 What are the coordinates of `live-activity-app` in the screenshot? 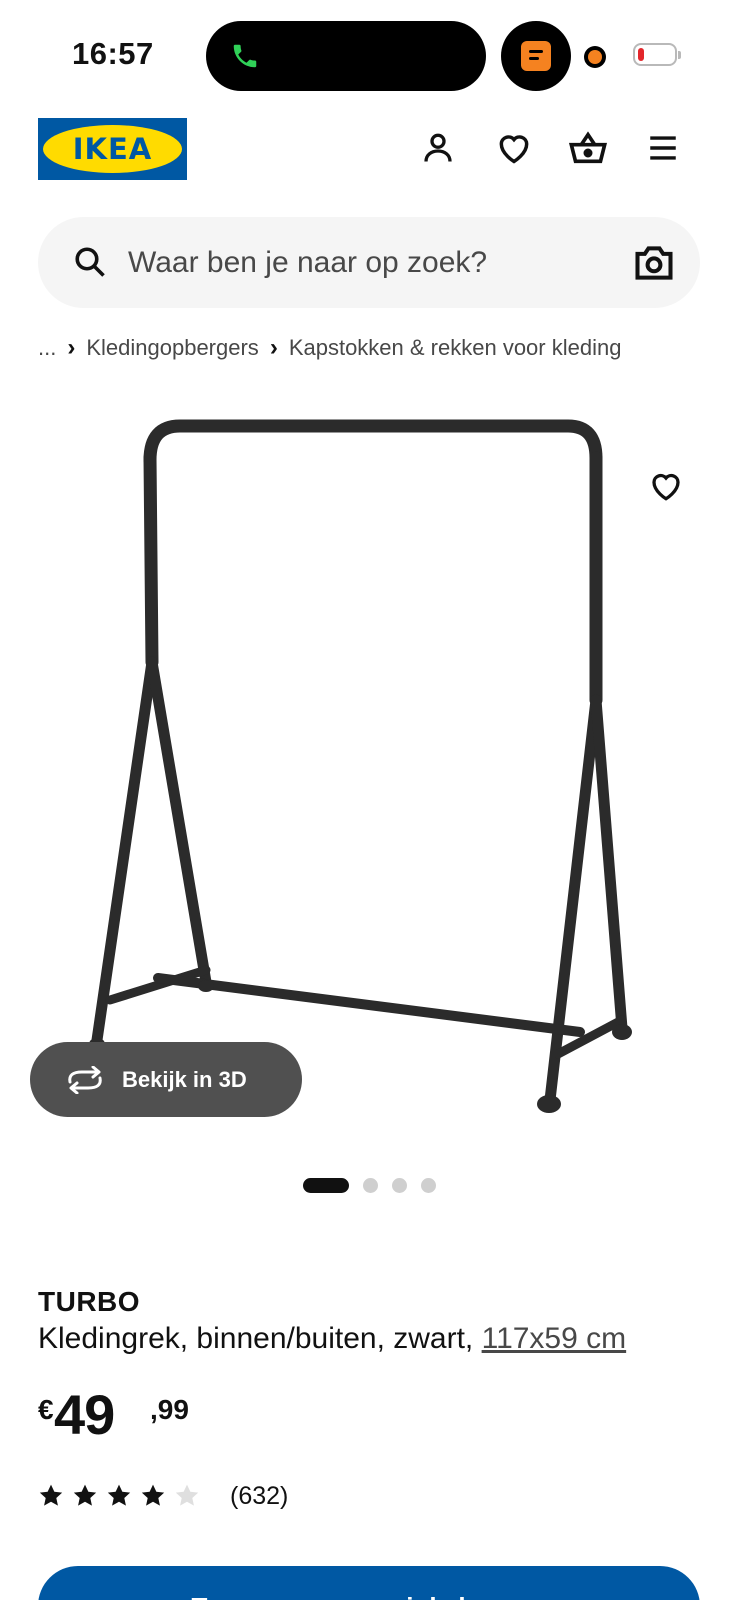 It's located at (536, 56).